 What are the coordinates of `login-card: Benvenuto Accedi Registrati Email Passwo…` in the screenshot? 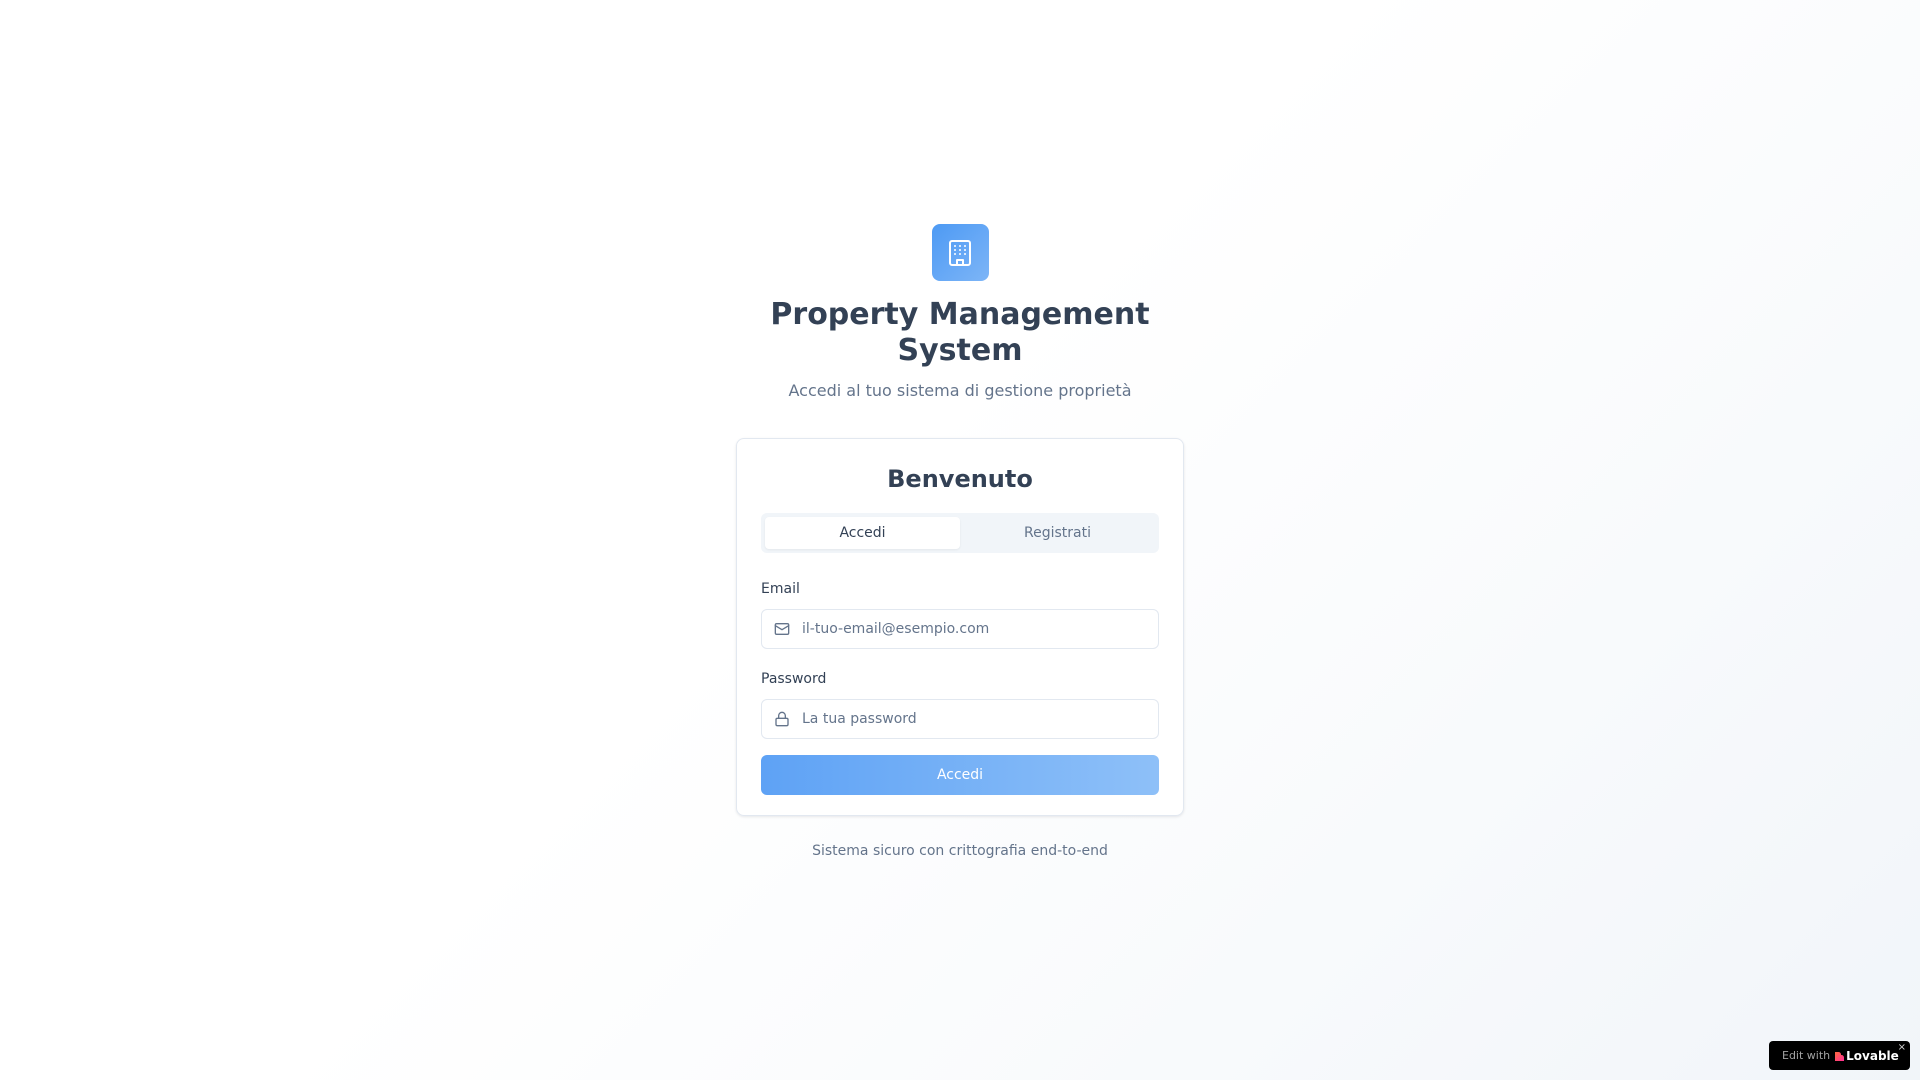 It's located at (960, 627).